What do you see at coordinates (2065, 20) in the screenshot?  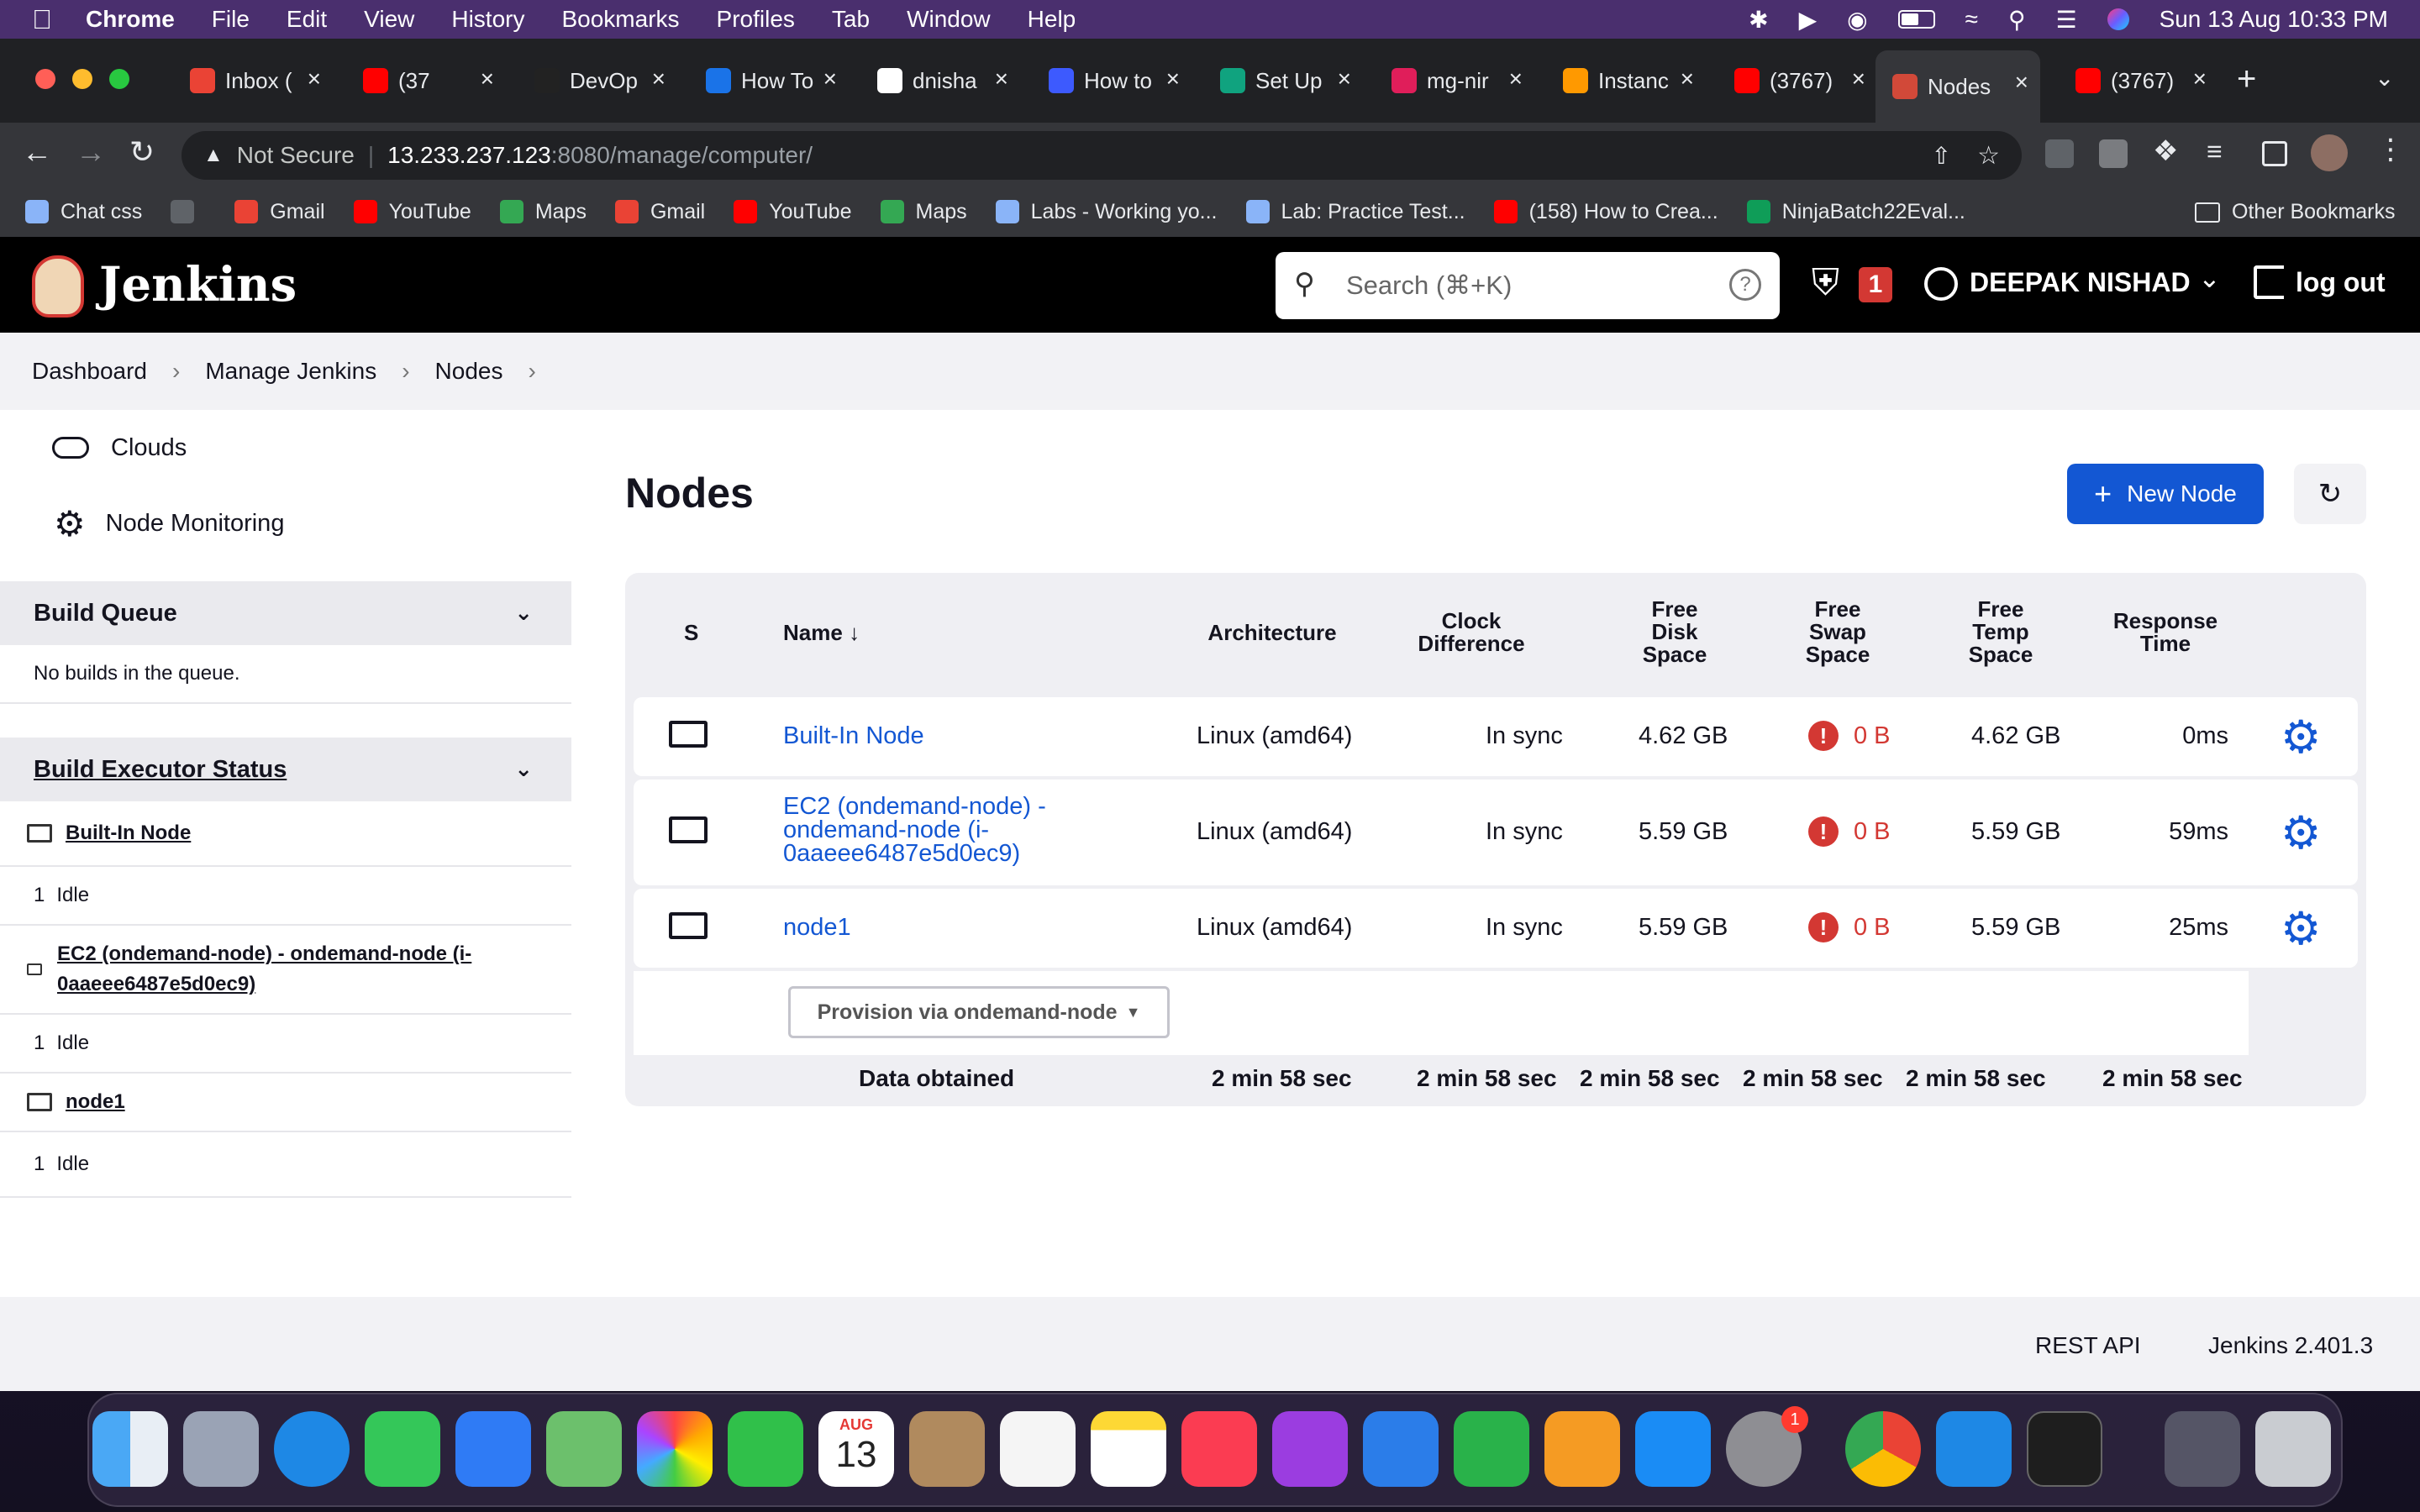 I see `control-center-icon: ☰` at bounding box center [2065, 20].